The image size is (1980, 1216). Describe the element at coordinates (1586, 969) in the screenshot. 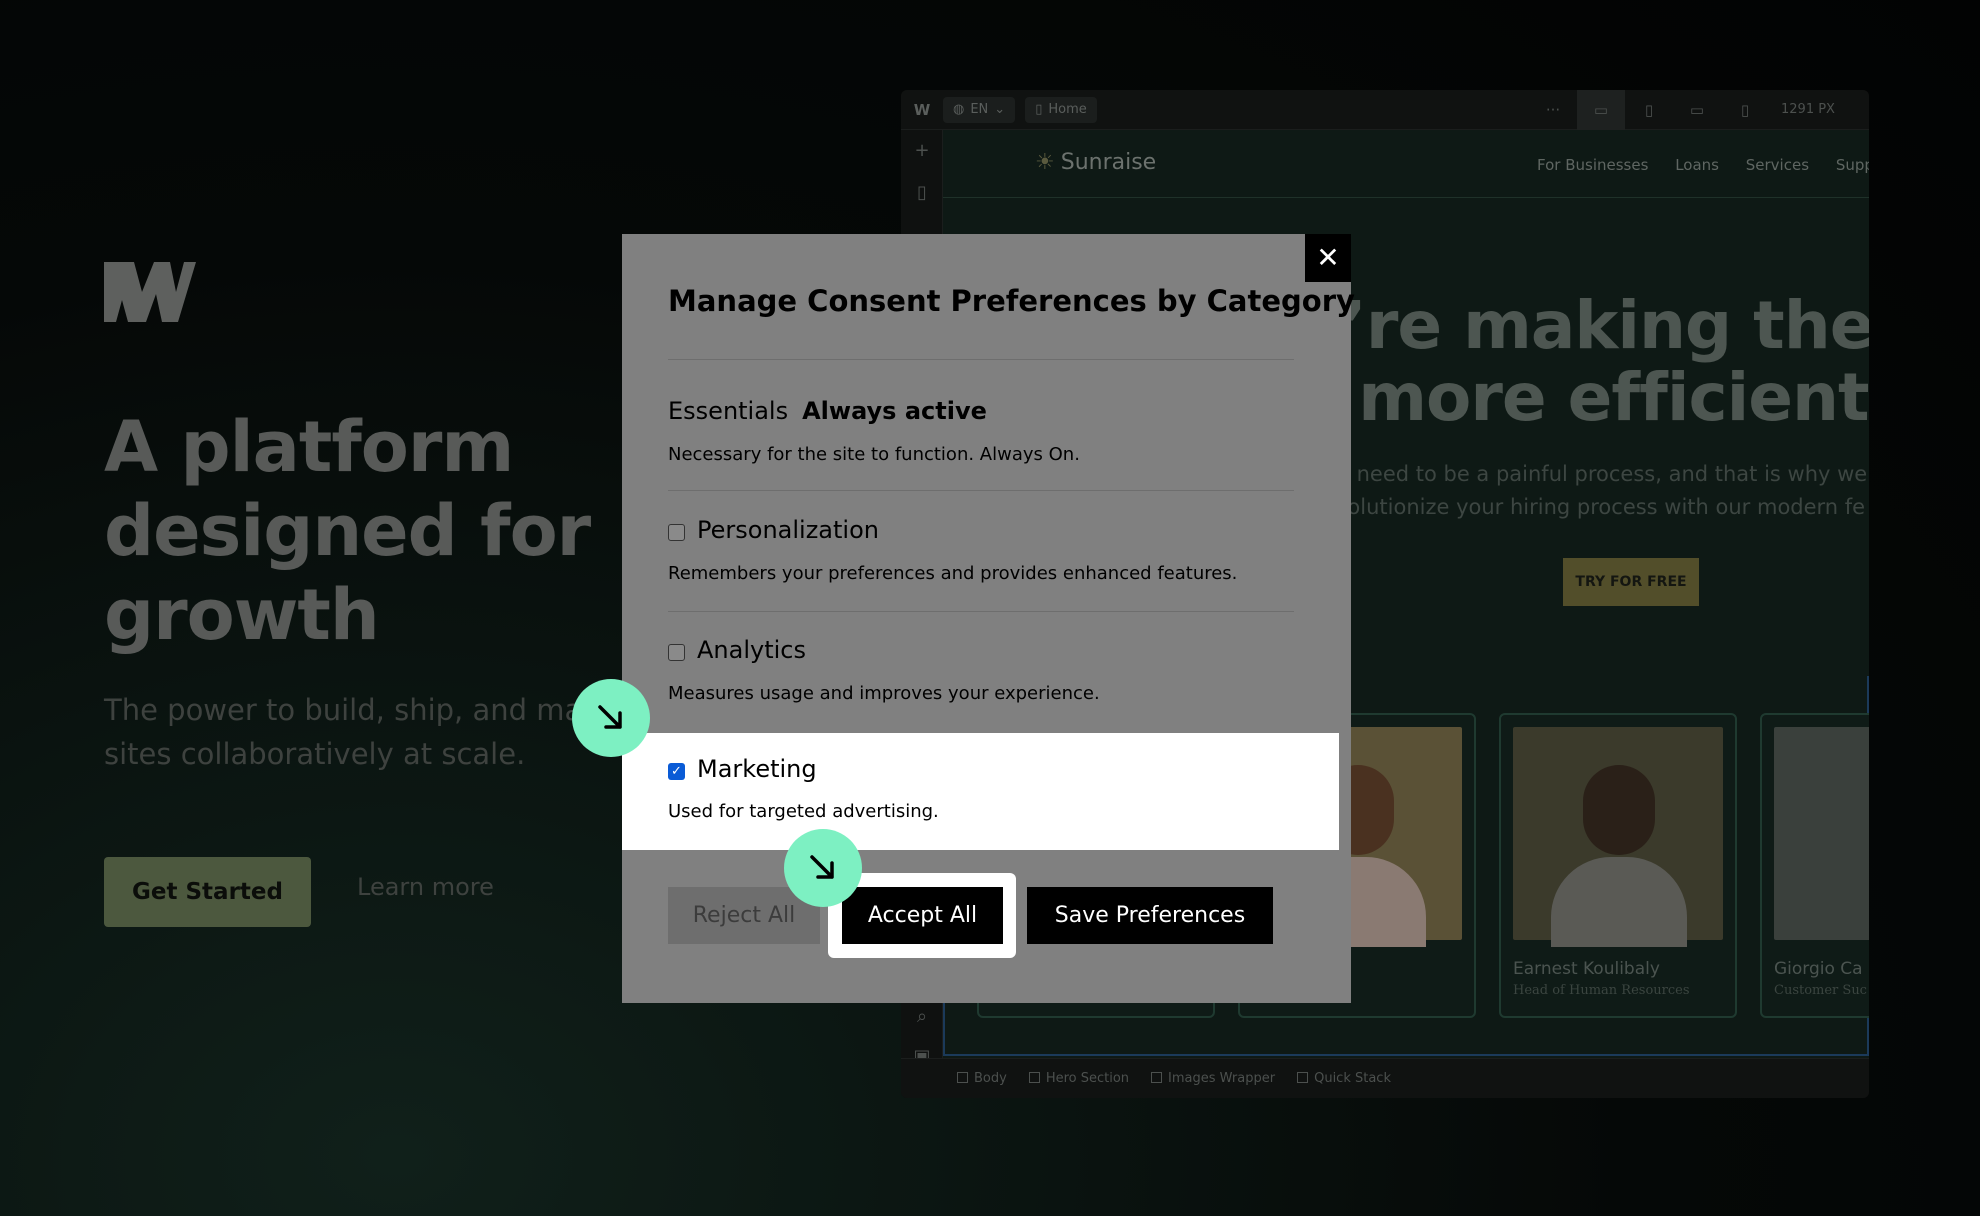

I see `team-name: Earnest Koulibaly` at that location.